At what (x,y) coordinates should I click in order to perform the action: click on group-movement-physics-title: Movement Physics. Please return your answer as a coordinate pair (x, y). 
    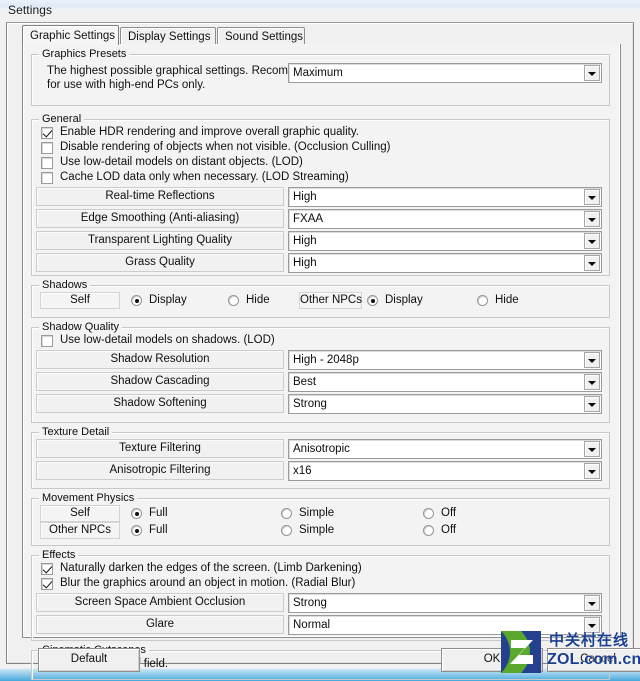
    Looking at the image, I should click on (88, 498).